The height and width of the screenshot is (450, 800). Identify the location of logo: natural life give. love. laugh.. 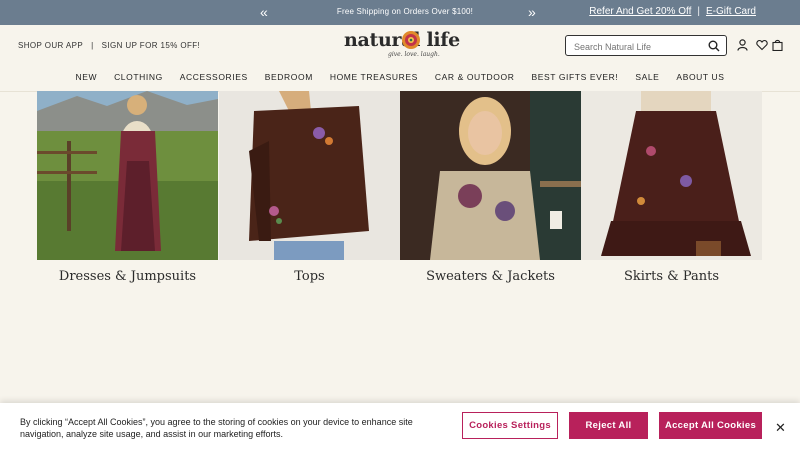
(402, 46).